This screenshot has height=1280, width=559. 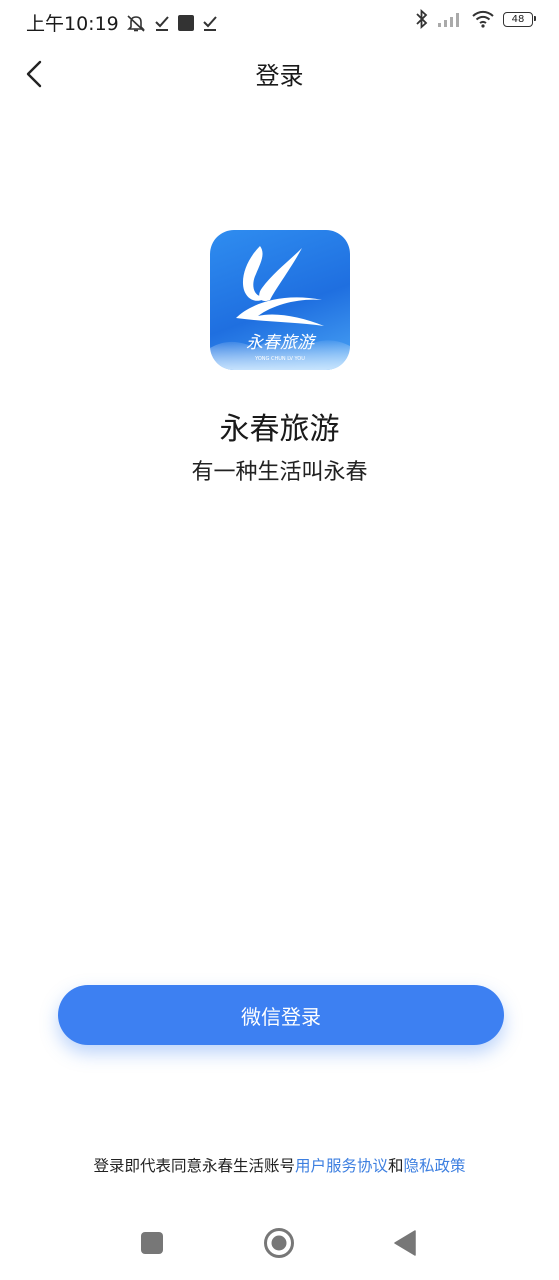 I want to click on home-circle-icon, so click(x=279, y=1243).